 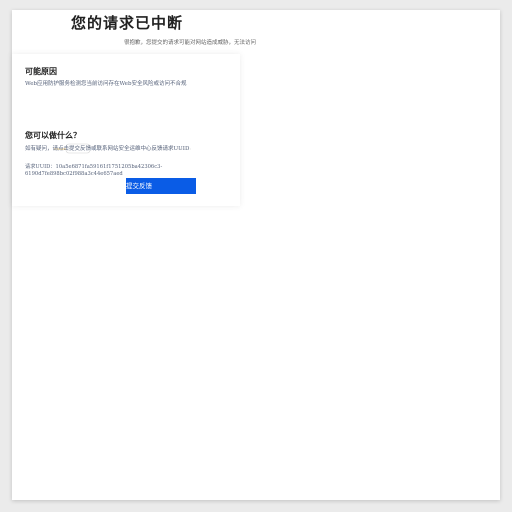 What do you see at coordinates (40, 167) in the screenshot?
I see `uuid-label: 请求UUID：` at bounding box center [40, 167].